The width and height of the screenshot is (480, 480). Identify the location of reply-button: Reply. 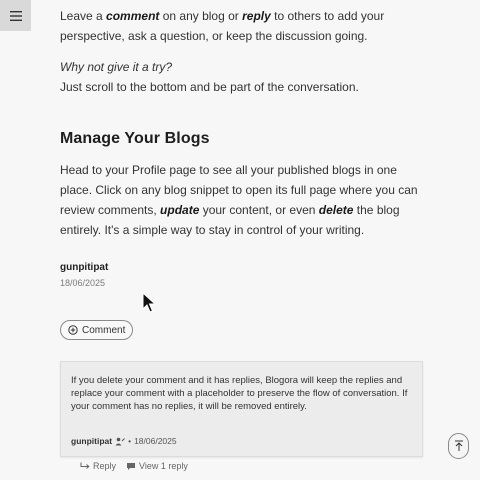
(98, 466).